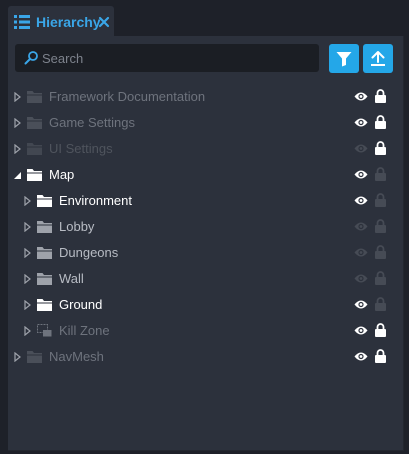 The width and height of the screenshot is (409, 454). I want to click on hierarchy-list-icon, so click(22, 22).